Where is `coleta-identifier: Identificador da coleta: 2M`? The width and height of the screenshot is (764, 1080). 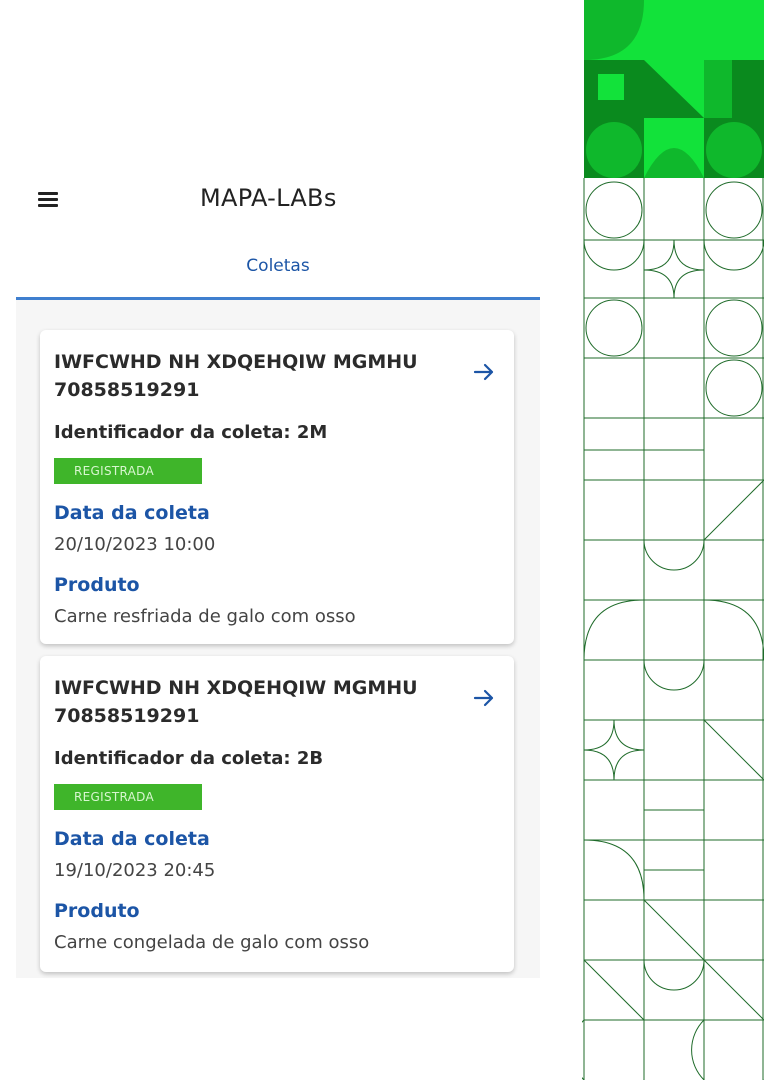
coleta-identifier: Identificador da coleta: 2M is located at coordinates (191, 432).